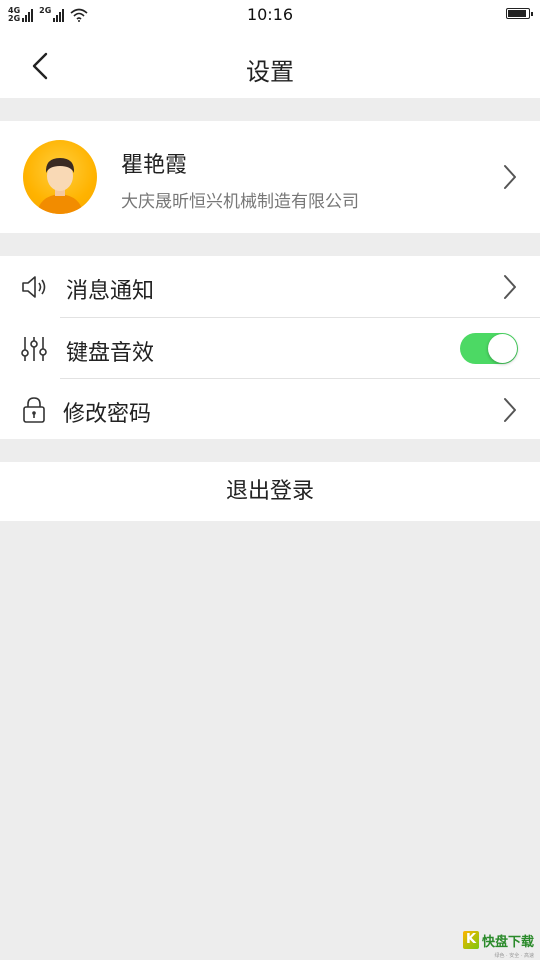 The width and height of the screenshot is (540, 960). I want to click on navigation-bar: 设置, so click(270, 64).